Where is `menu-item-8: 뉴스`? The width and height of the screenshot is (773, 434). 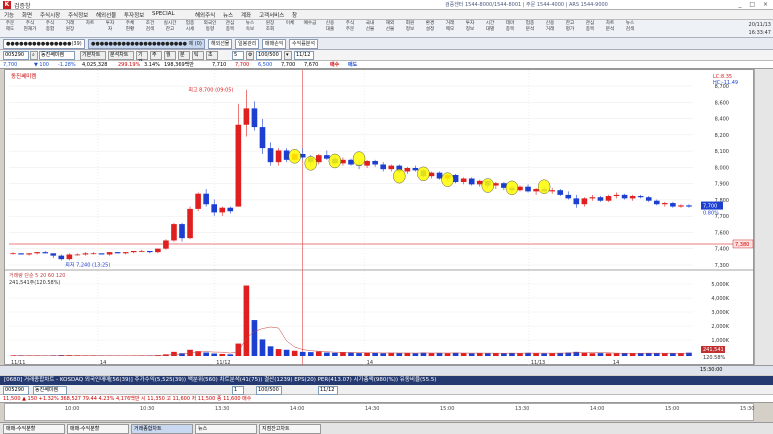
menu-item-8: 뉴스 is located at coordinates (228, 15).